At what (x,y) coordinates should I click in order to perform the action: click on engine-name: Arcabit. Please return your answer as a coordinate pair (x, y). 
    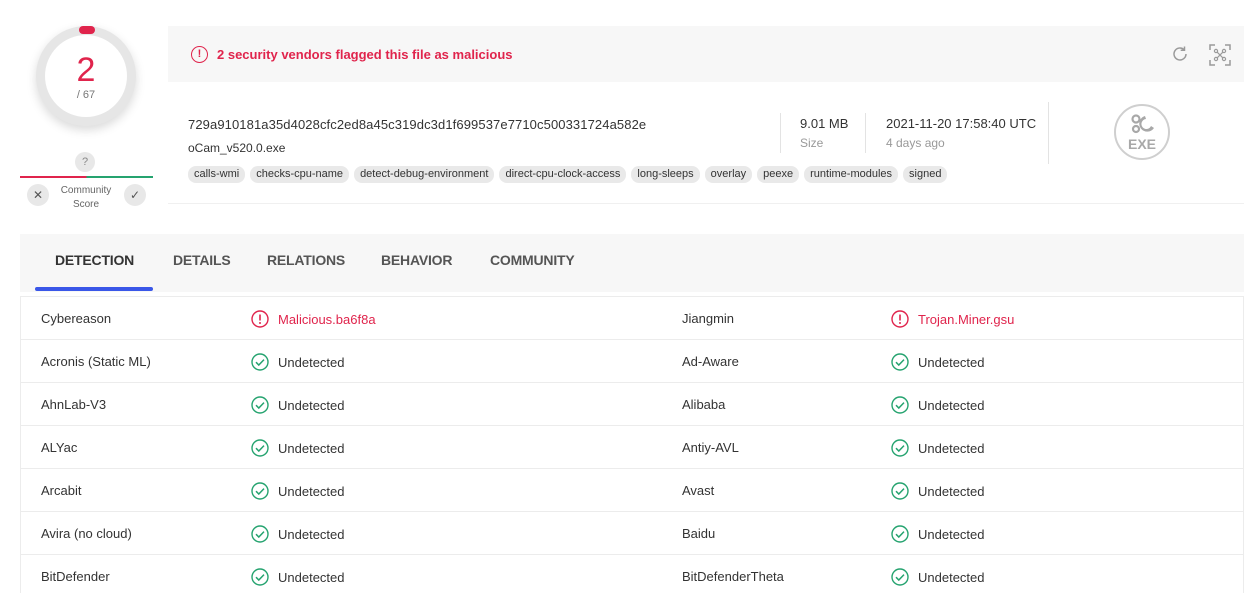
    Looking at the image, I should click on (61, 490).